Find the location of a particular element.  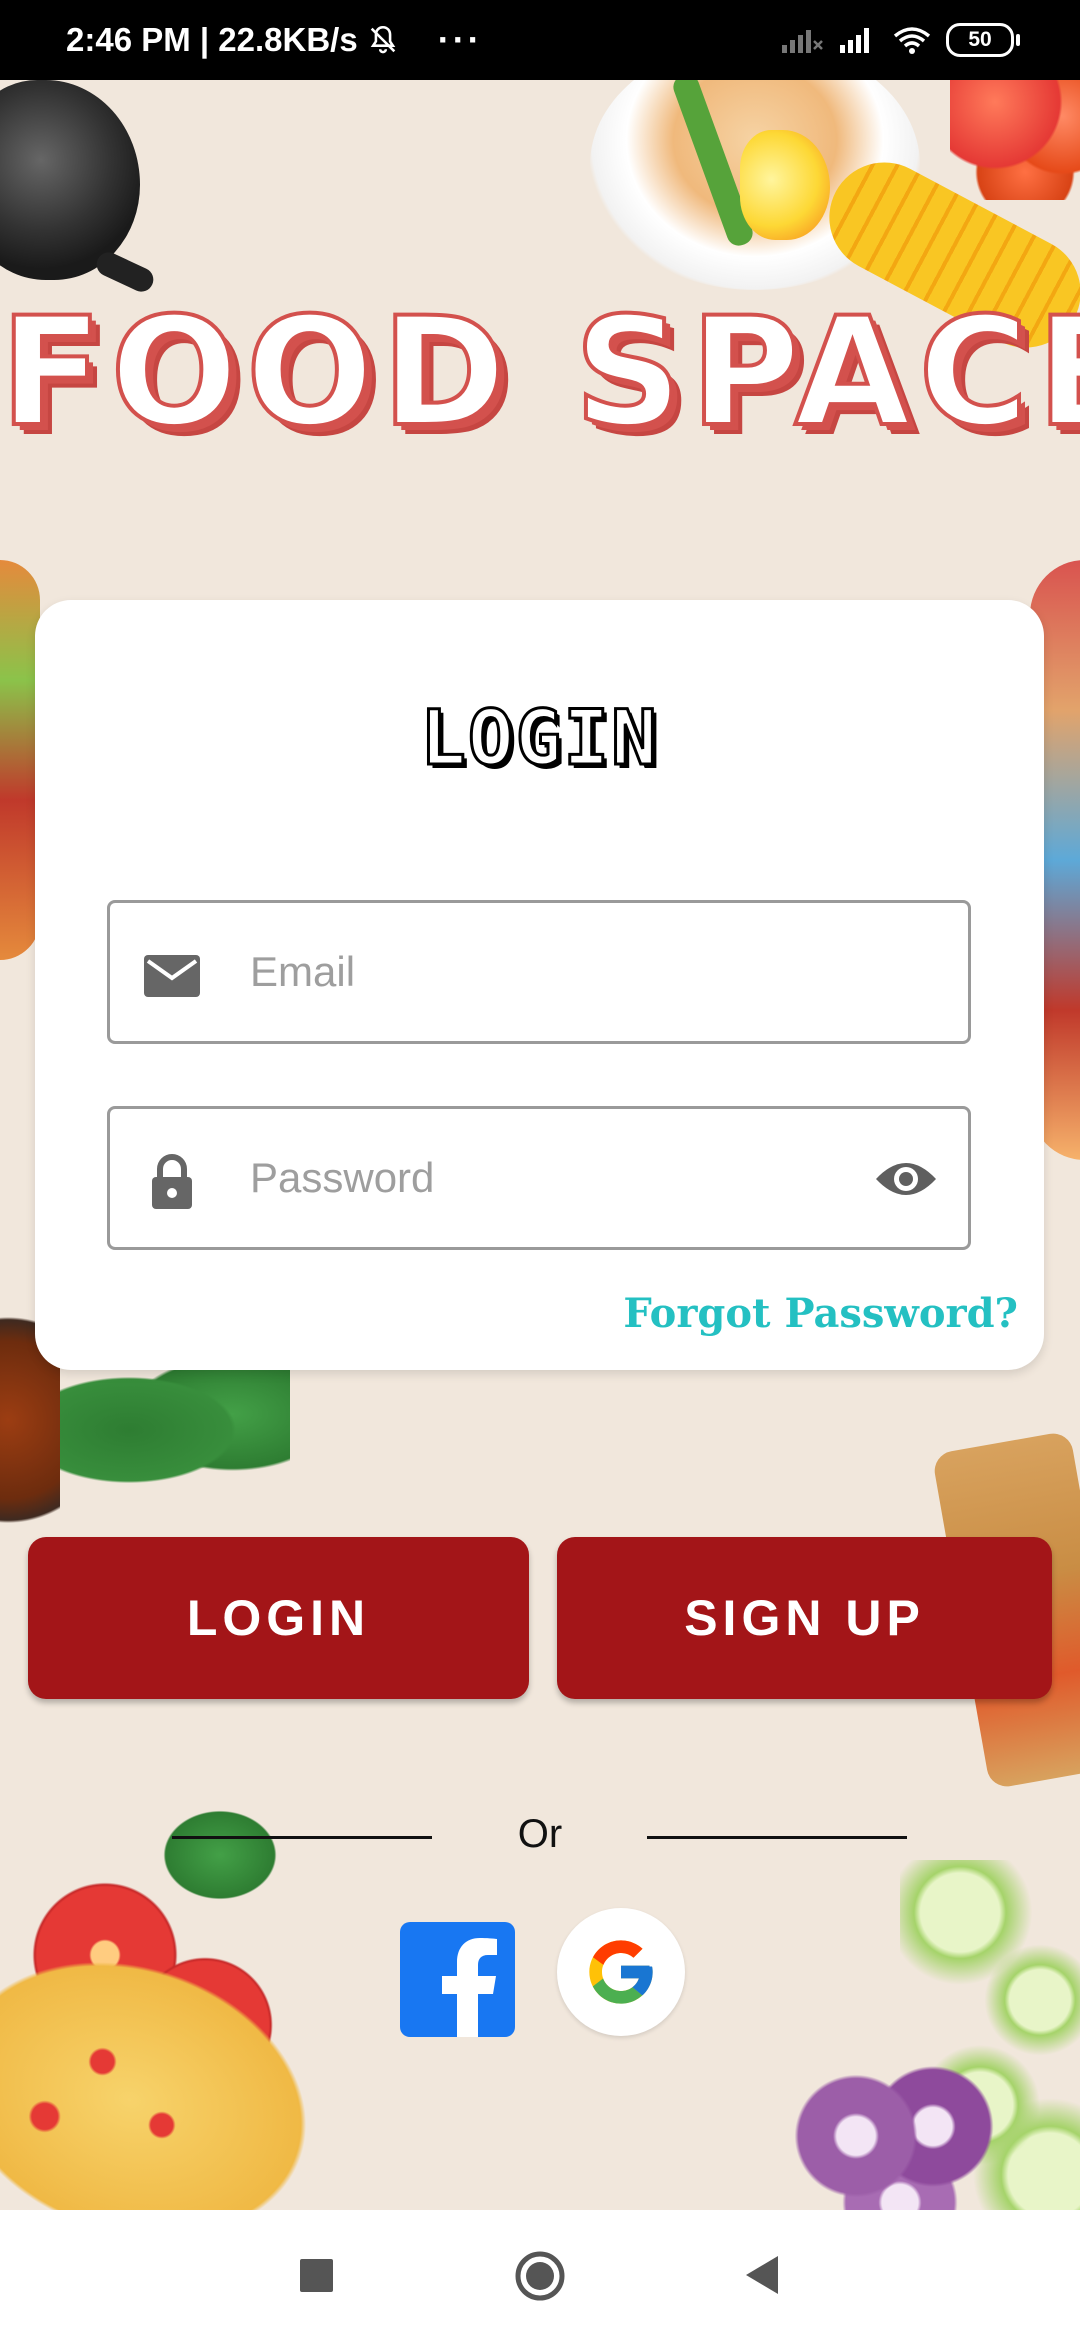

email-field is located at coordinates (539, 972).